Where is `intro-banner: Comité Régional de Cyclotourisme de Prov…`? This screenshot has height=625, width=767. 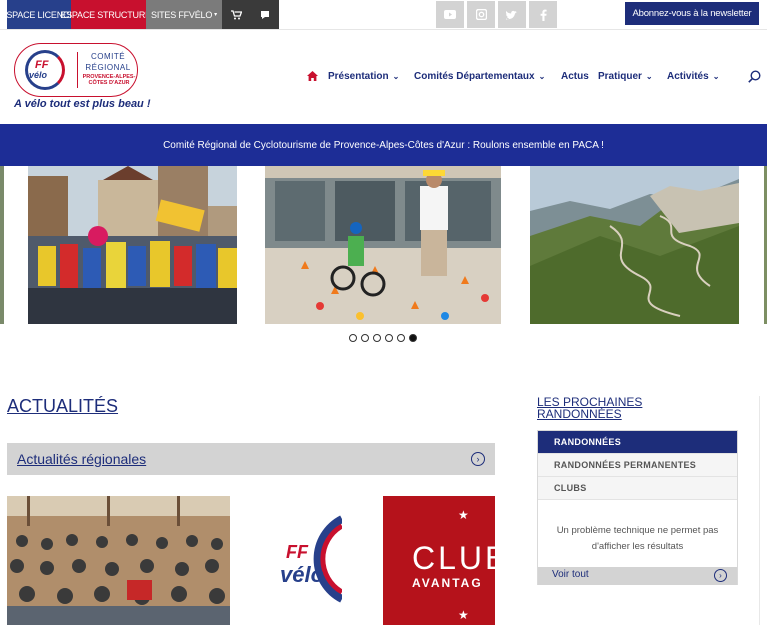 intro-banner: Comité Régional de Cyclotourisme de Prov… is located at coordinates (383, 145).